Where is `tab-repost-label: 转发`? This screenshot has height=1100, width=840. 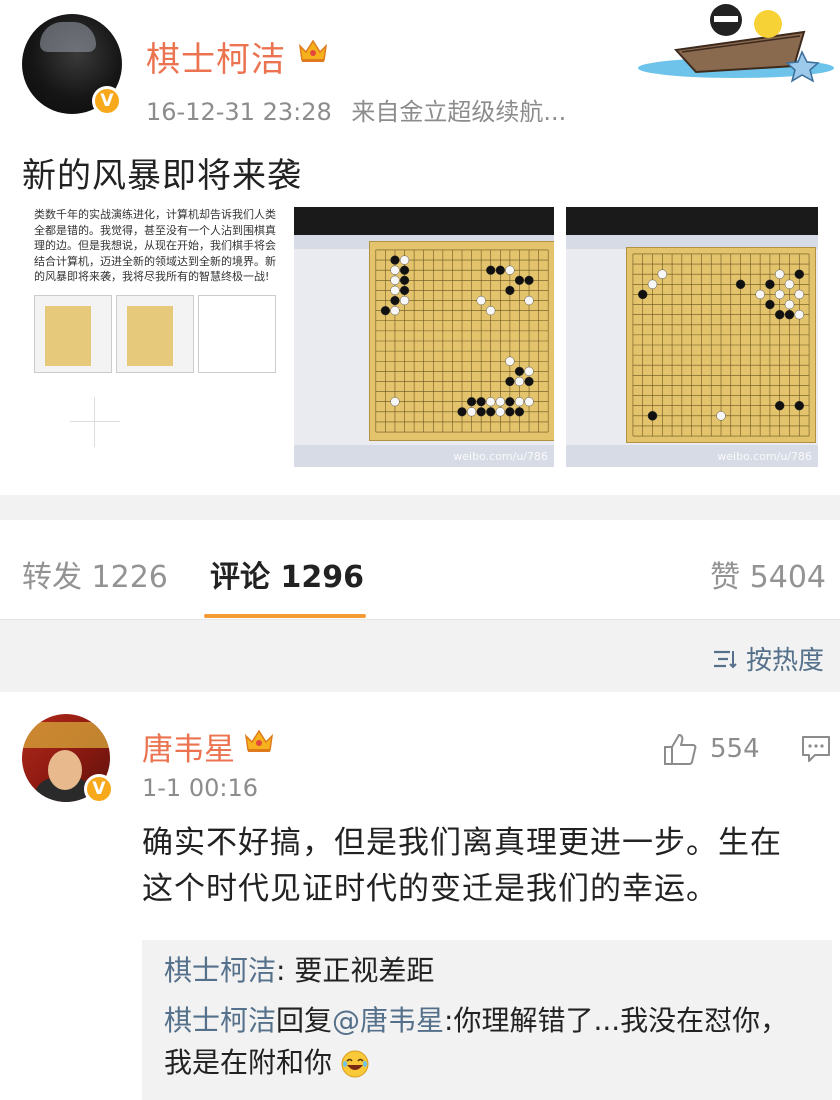 tab-repost-label: 转发 is located at coordinates (52, 577).